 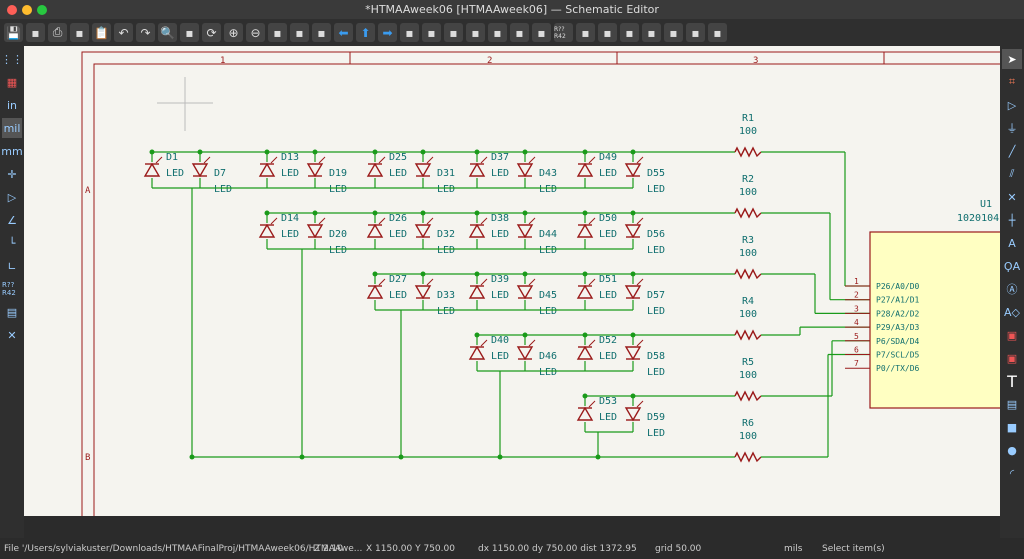 I want to click on zoom-button, so click(x=42, y=10).